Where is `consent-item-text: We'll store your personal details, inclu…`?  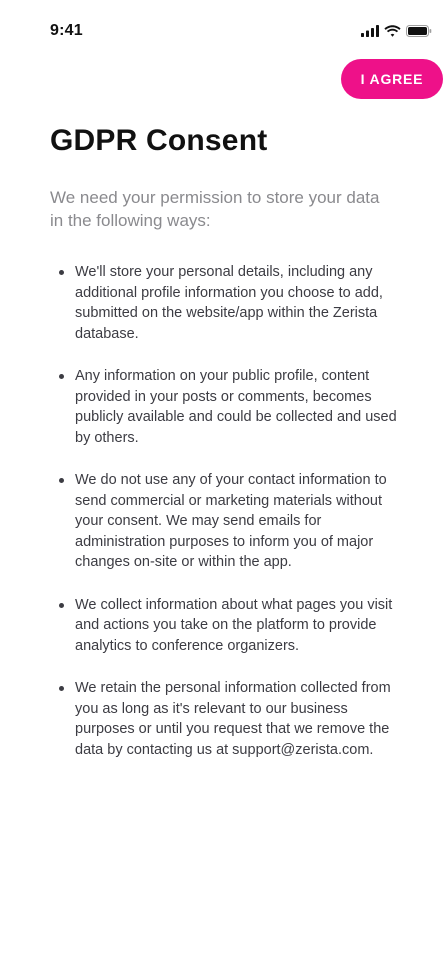 consent-item-text: We'll store your personal details, inclu… is located at coordinates (229, 303).